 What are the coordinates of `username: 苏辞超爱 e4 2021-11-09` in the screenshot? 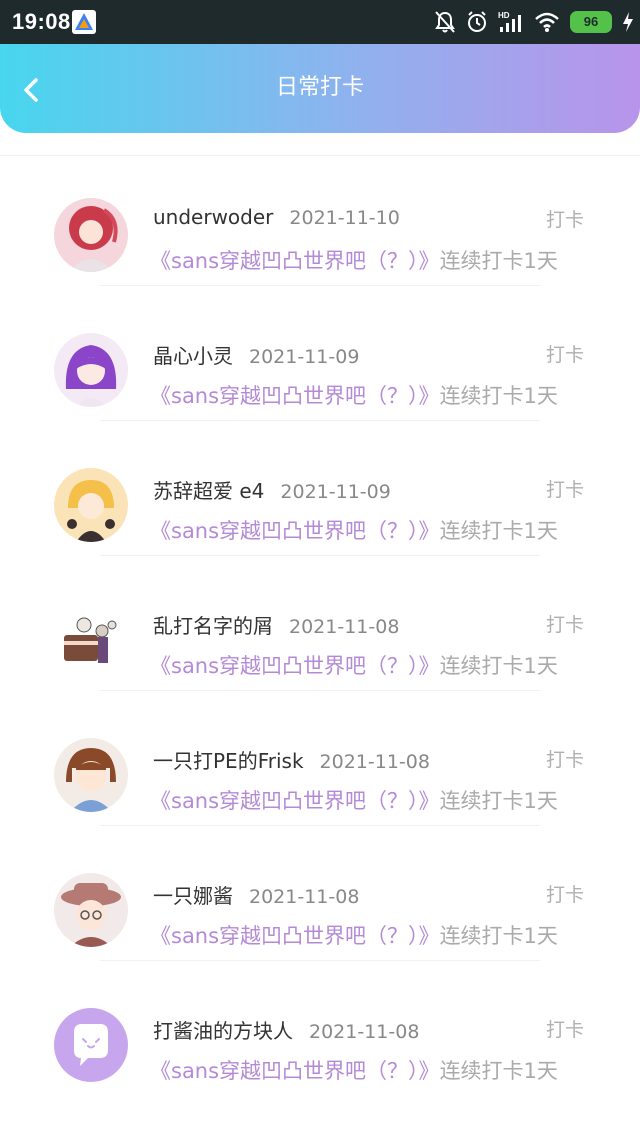 It's located at (272, 489).